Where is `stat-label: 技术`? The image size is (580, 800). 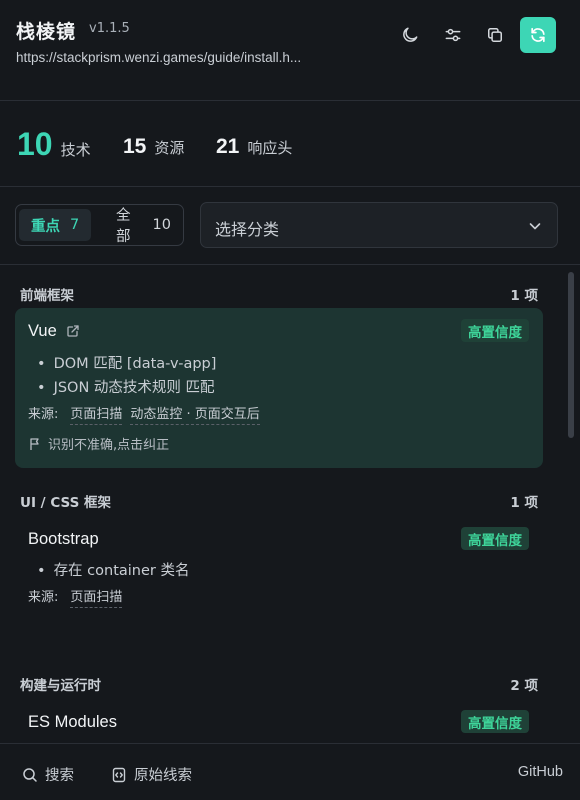
stat-label: 技术 is located at coordinates (75, 150).